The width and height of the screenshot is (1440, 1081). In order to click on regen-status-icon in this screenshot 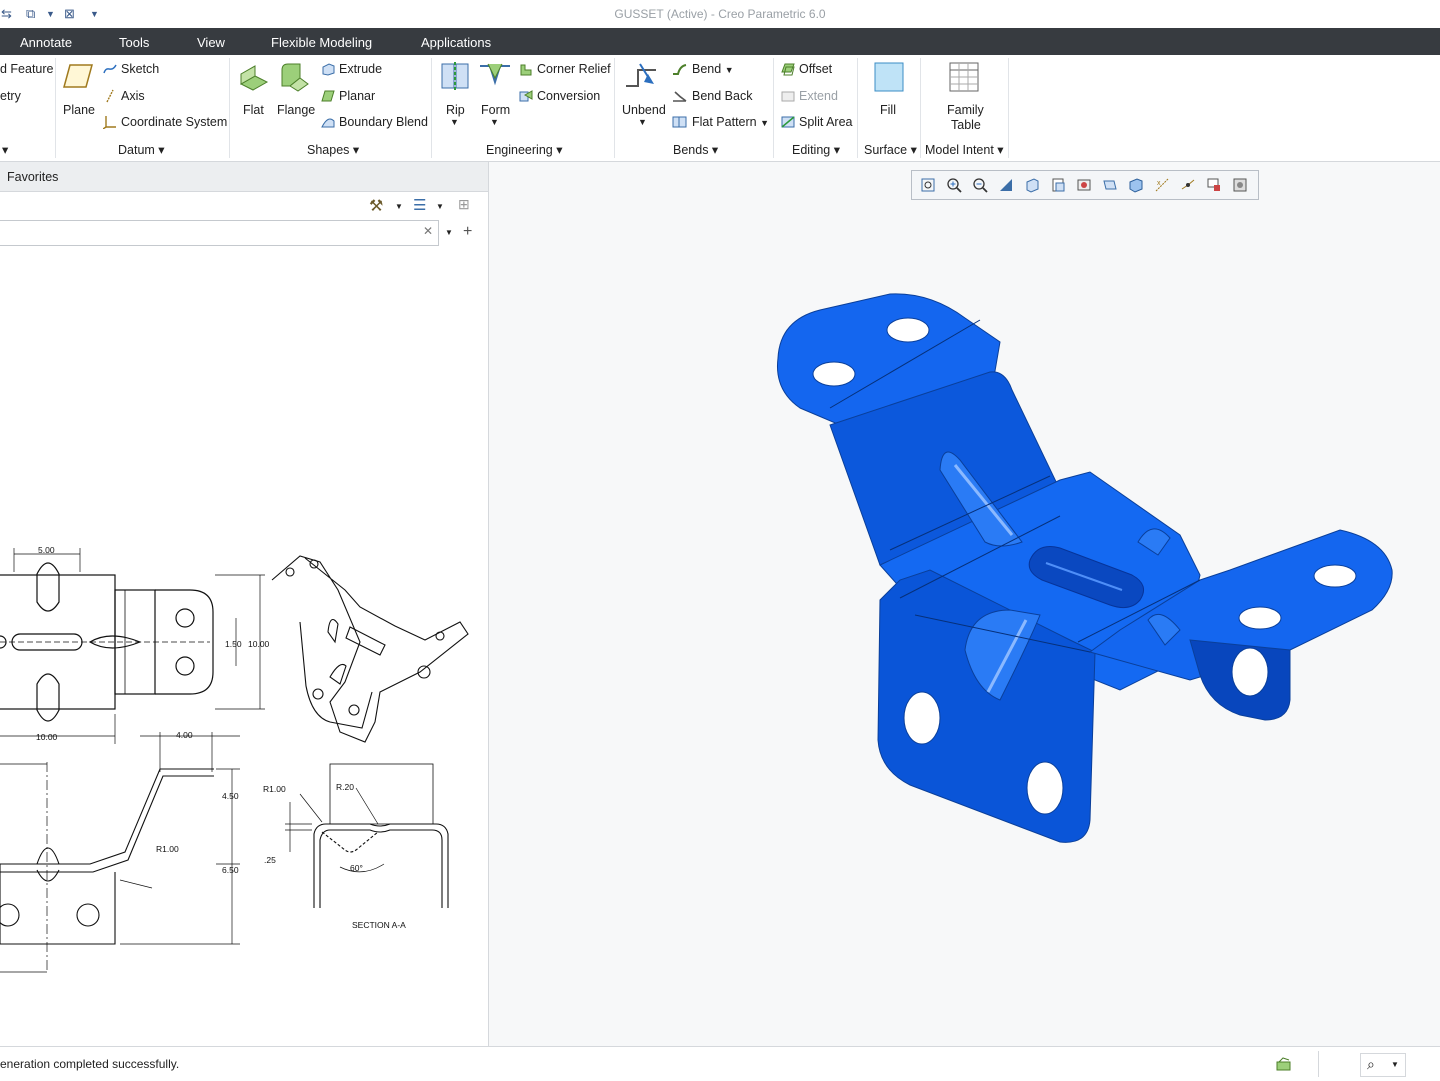, I will do `click(1284, 1064)`.